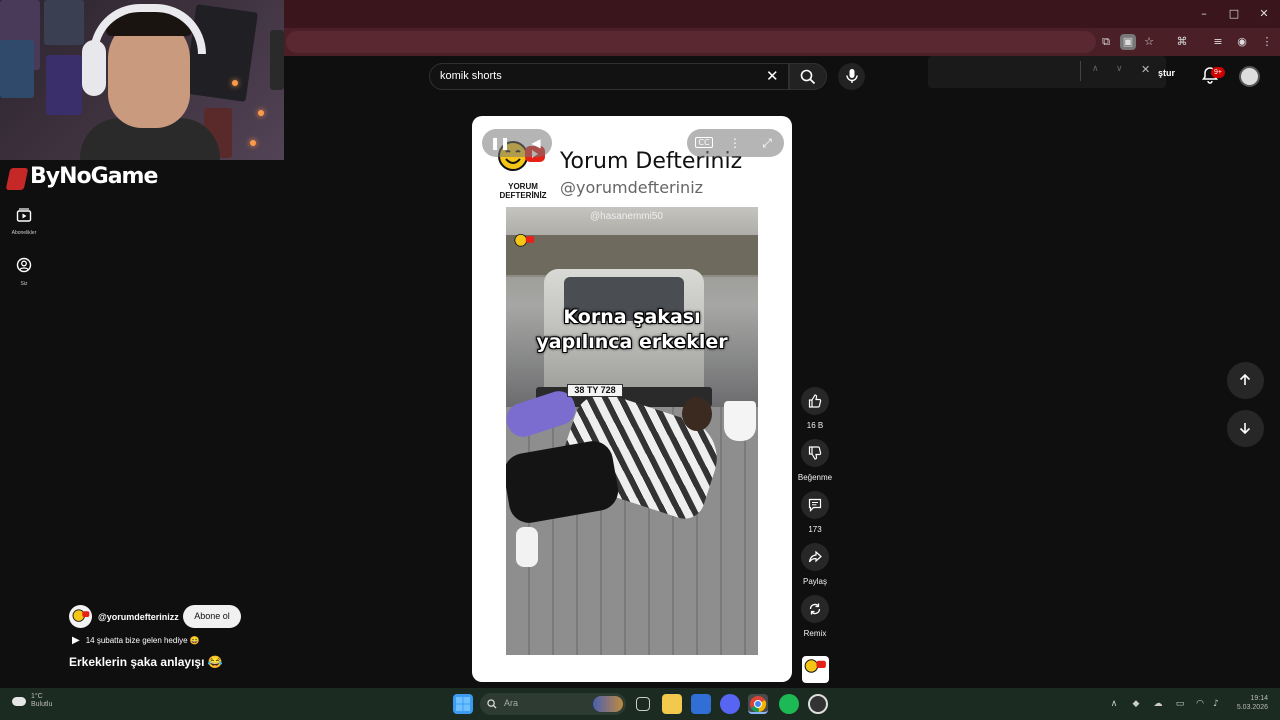 The image size is (1280, 720). I want to click on headphone-earcup, so click(94, 68).